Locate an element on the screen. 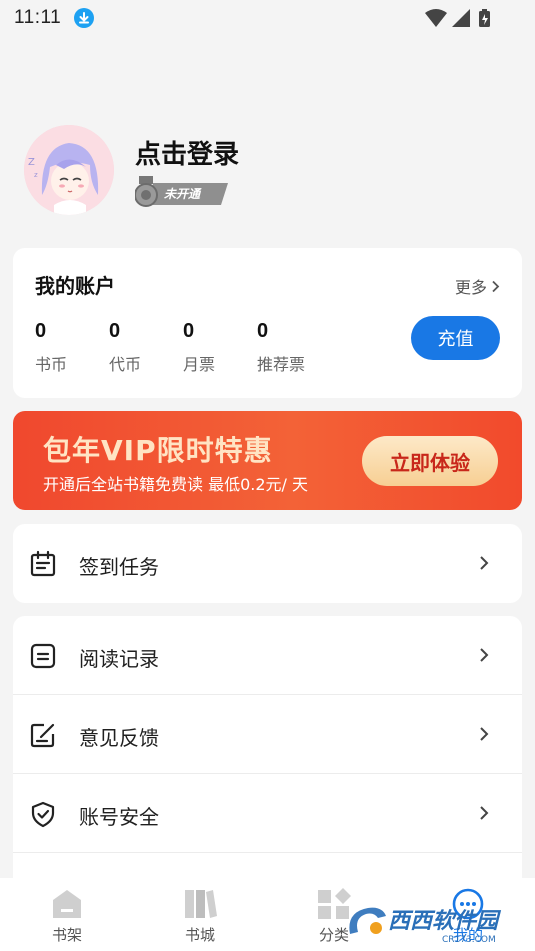 Image resolution: width=535 pixels, height=951 pixels. svg-text: 西西软件园 is located at coordinates (445, 921).